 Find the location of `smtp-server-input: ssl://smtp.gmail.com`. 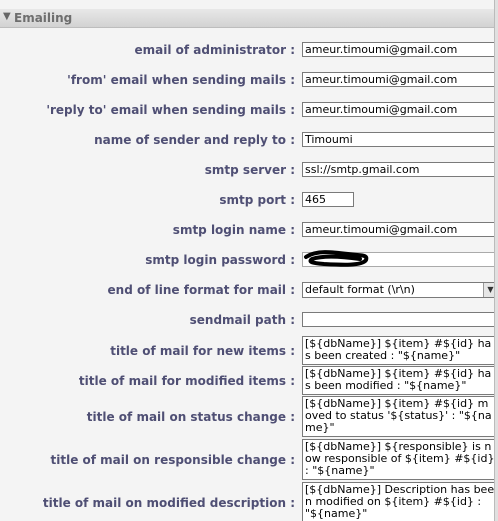

smtp-server-input: ssl://smtp.gmail.com is located at coordinates (398, 169).